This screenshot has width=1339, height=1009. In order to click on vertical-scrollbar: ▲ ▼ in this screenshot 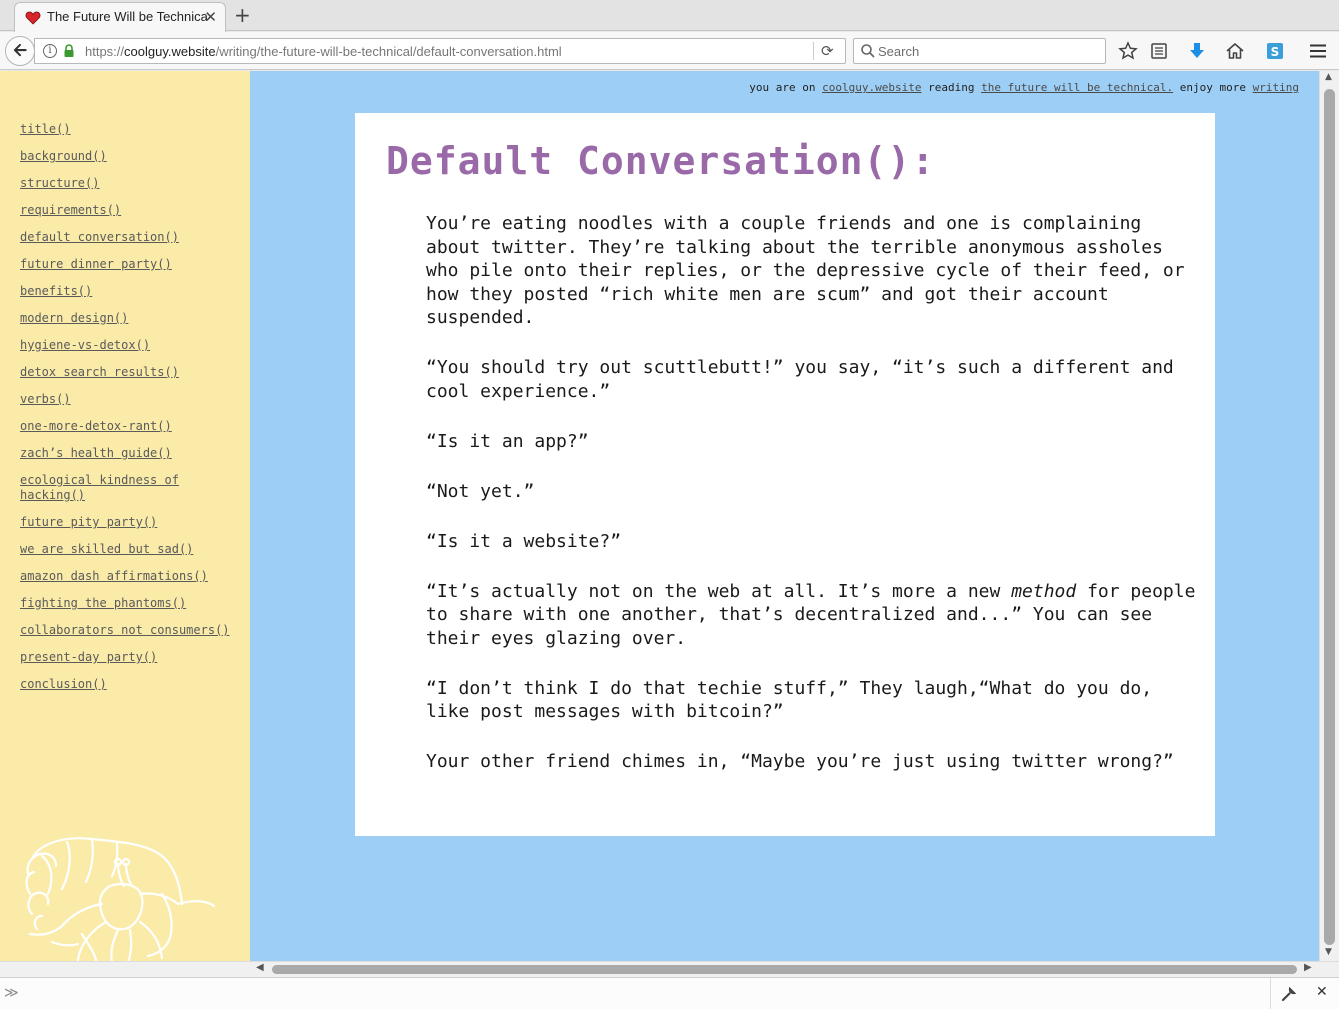, I will do `click(1329, 516)`.